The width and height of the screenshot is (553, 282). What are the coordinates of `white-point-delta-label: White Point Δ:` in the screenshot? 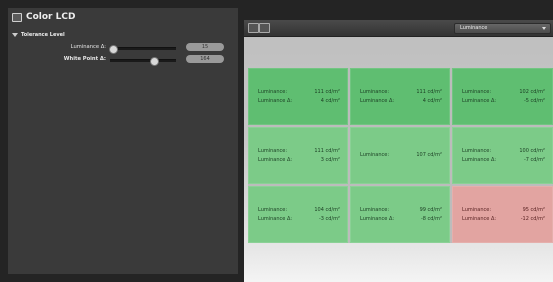 It's located at (84, 59).